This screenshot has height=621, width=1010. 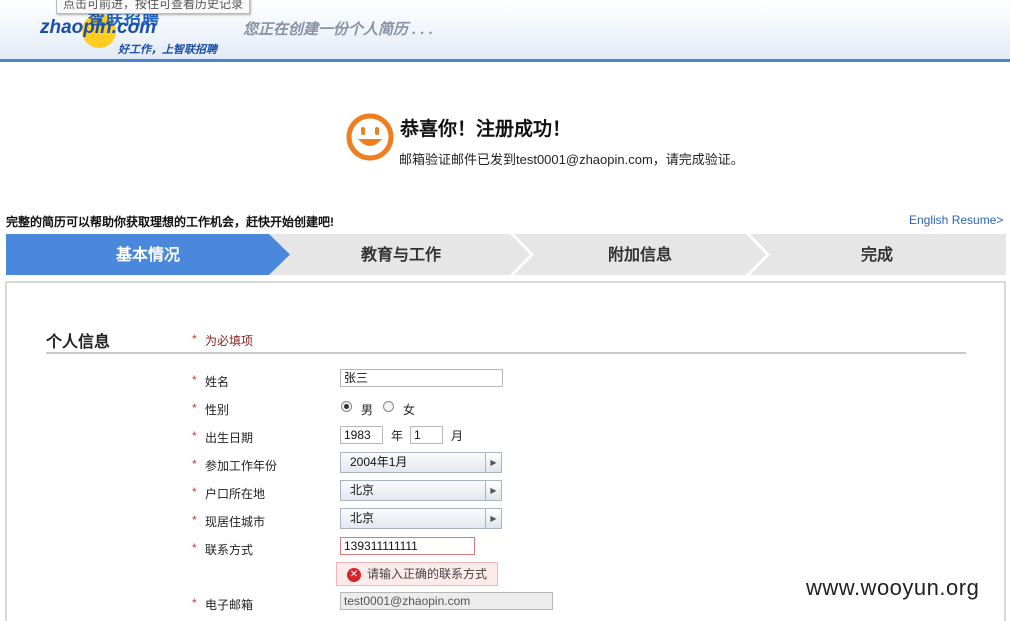 I want to click on residence-value: 北京, so click(x=362, y=518).